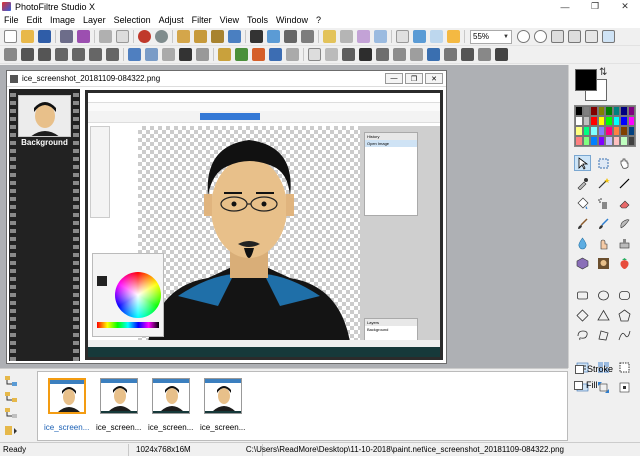  I want to click on filter-4-icon, so click(185, 54).